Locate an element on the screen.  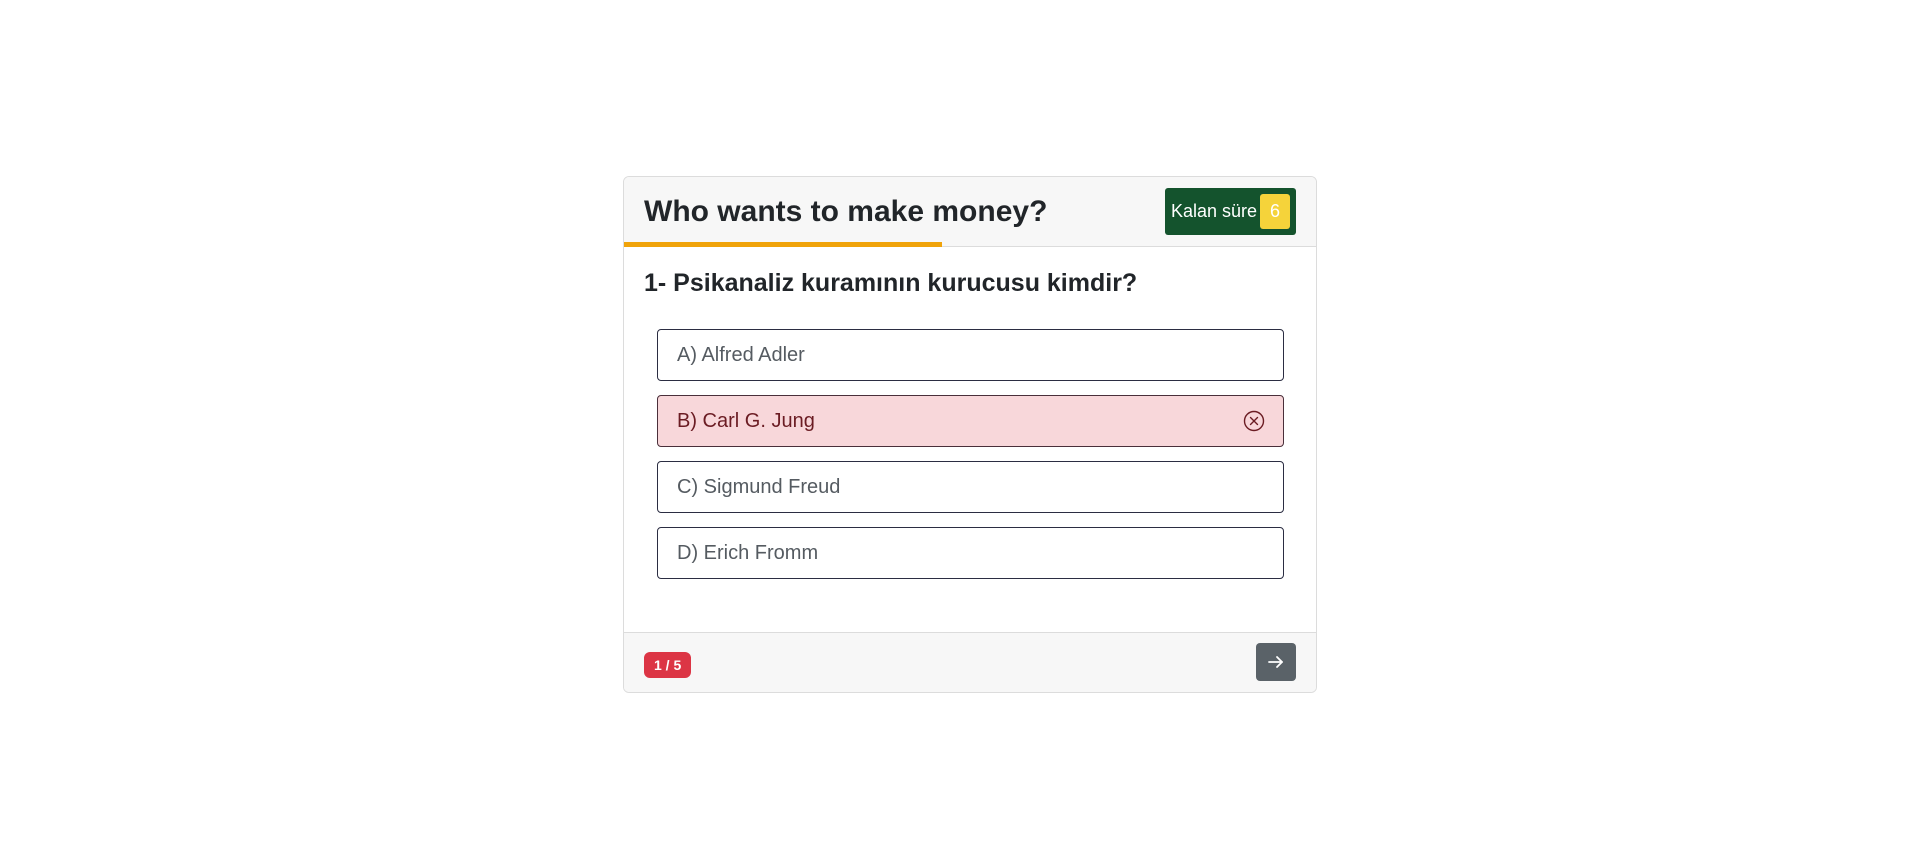
answer-option-d: D) Erich Fromm is located at coordinates (970, 553).